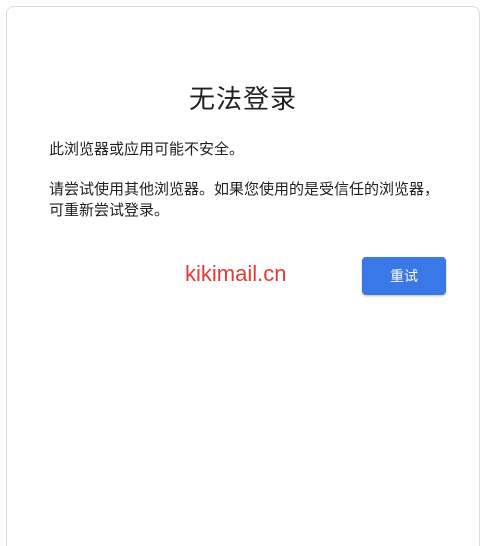 This screenshot has height=546, width=486. I want to click on instruction-message: 请尝试使用其他浏览器。如果您使用的是受信任的浏览器，可重新尝试登录。, so click(244, 199).